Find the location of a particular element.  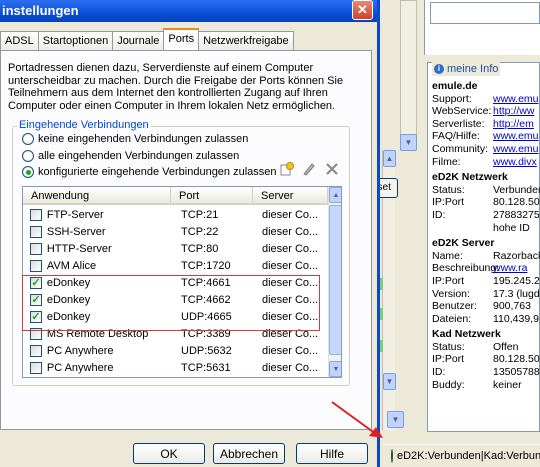

row-port: TCP:21 is located at coordinates (200, 214).